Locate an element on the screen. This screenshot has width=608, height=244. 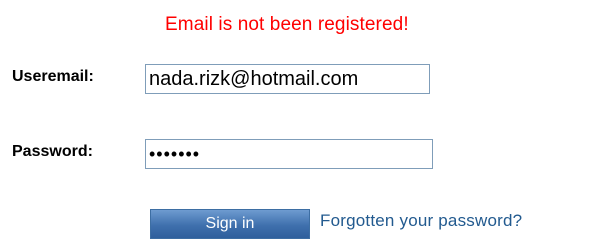
forgot-password-link: Forgotten your password? is located at coordinates (421, 221).